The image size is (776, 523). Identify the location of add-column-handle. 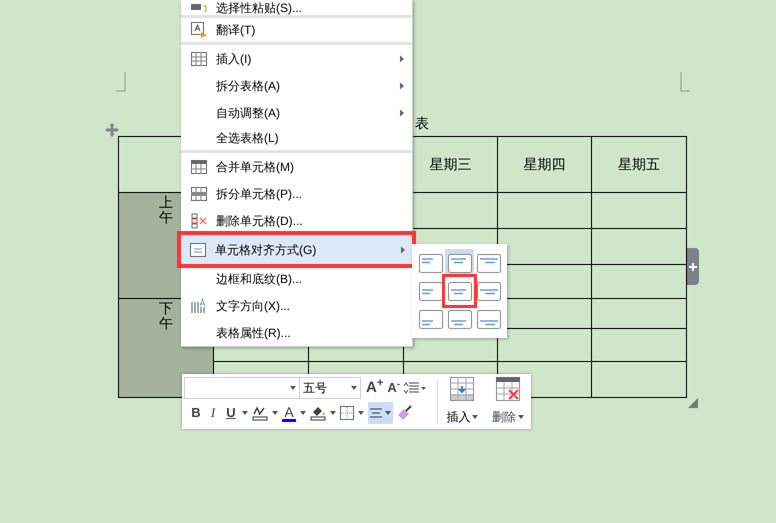
(693, 266).